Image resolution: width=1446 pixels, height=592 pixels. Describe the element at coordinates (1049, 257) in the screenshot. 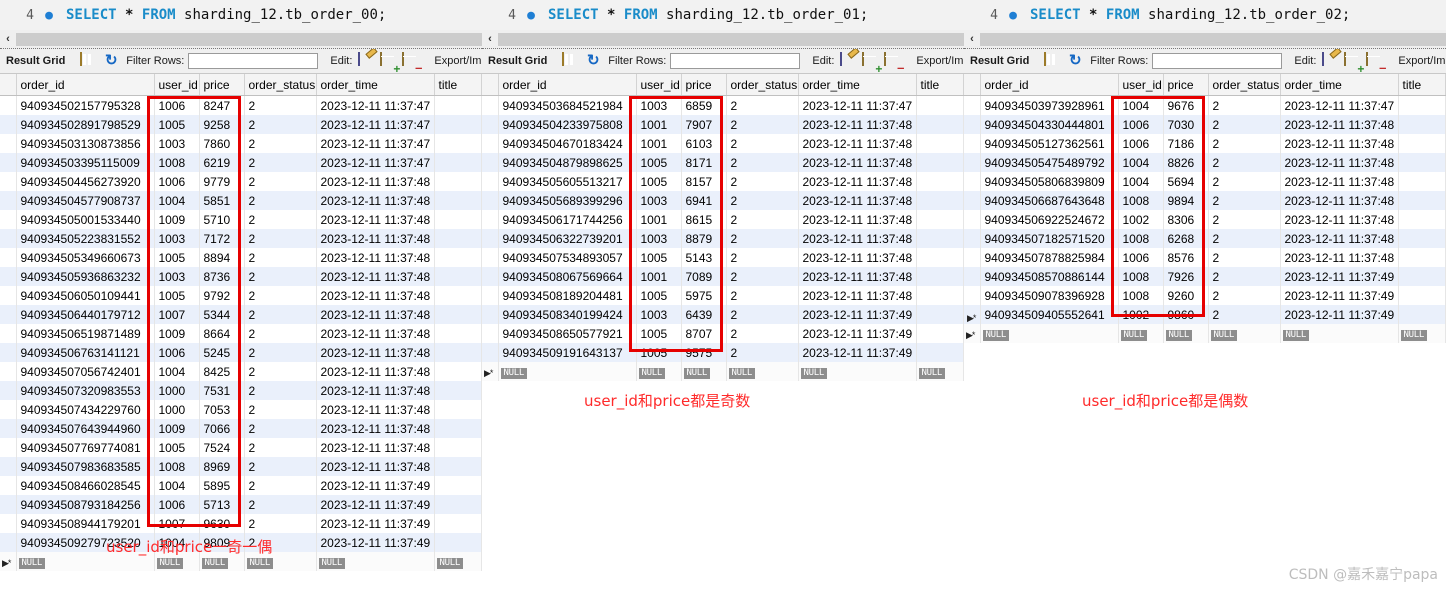

I see `cell-order-id: 940934507878825984` at that location.